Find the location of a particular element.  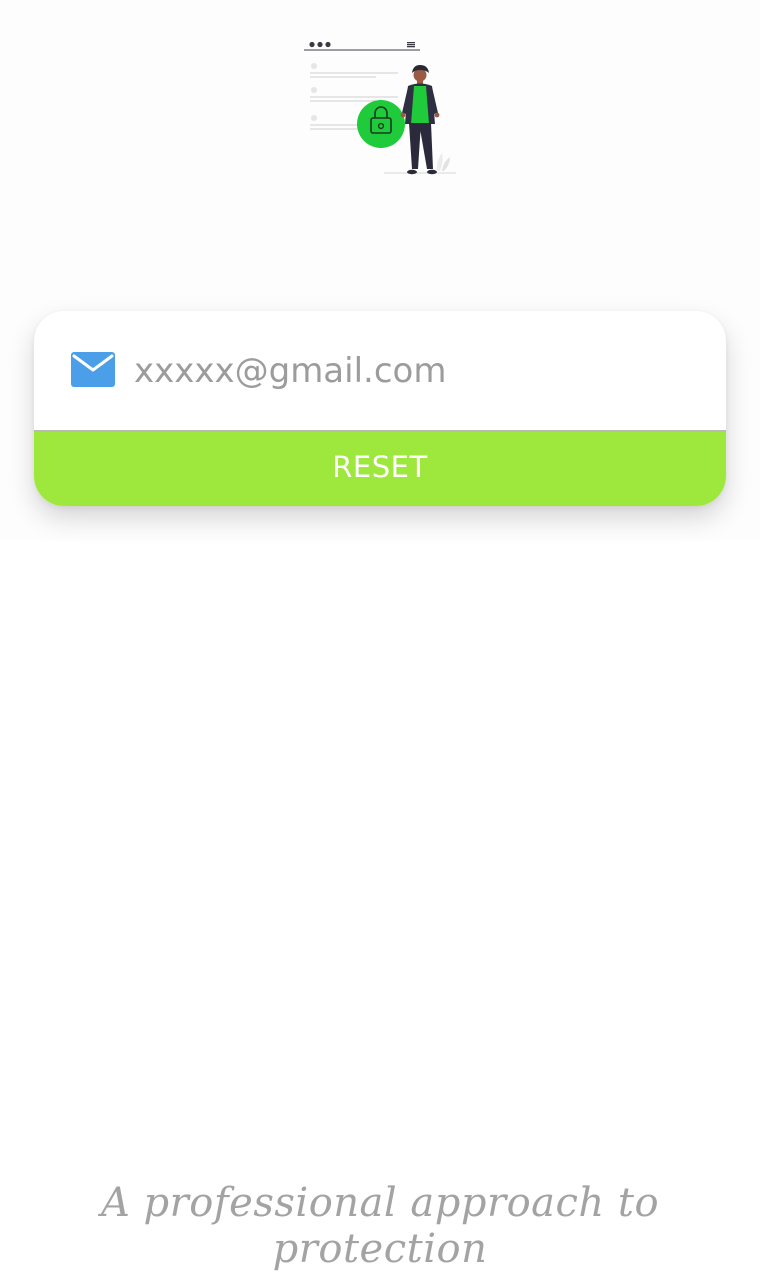

reset-password-card: RESET is located at coordinates (380, 408).